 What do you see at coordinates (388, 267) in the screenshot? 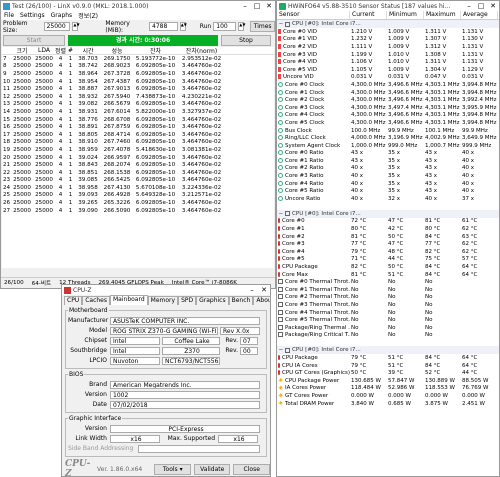
I see `sensor-row: CPU Package 82 °C 50 °C 84 °C 64 °C` at bounding box center [388, 267].